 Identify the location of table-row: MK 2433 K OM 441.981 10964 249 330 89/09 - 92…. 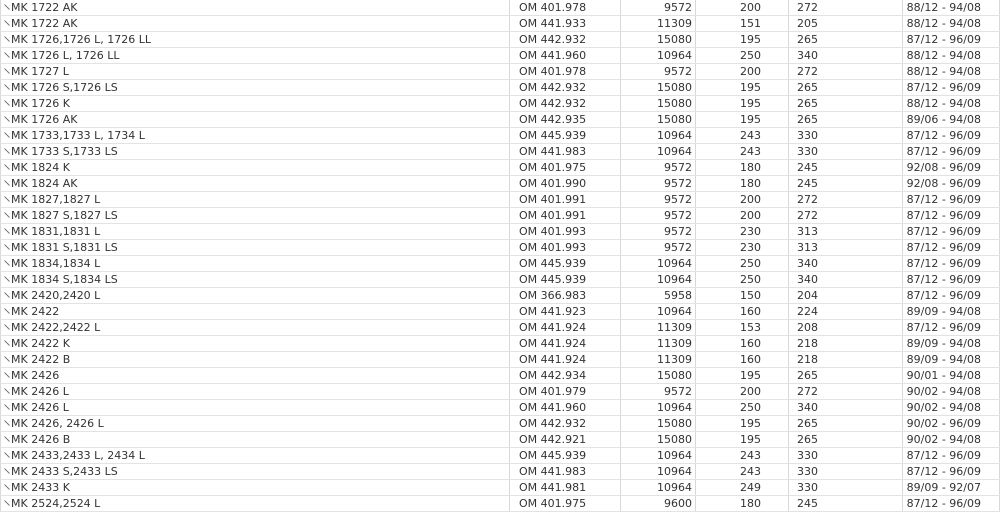
(500, 487).